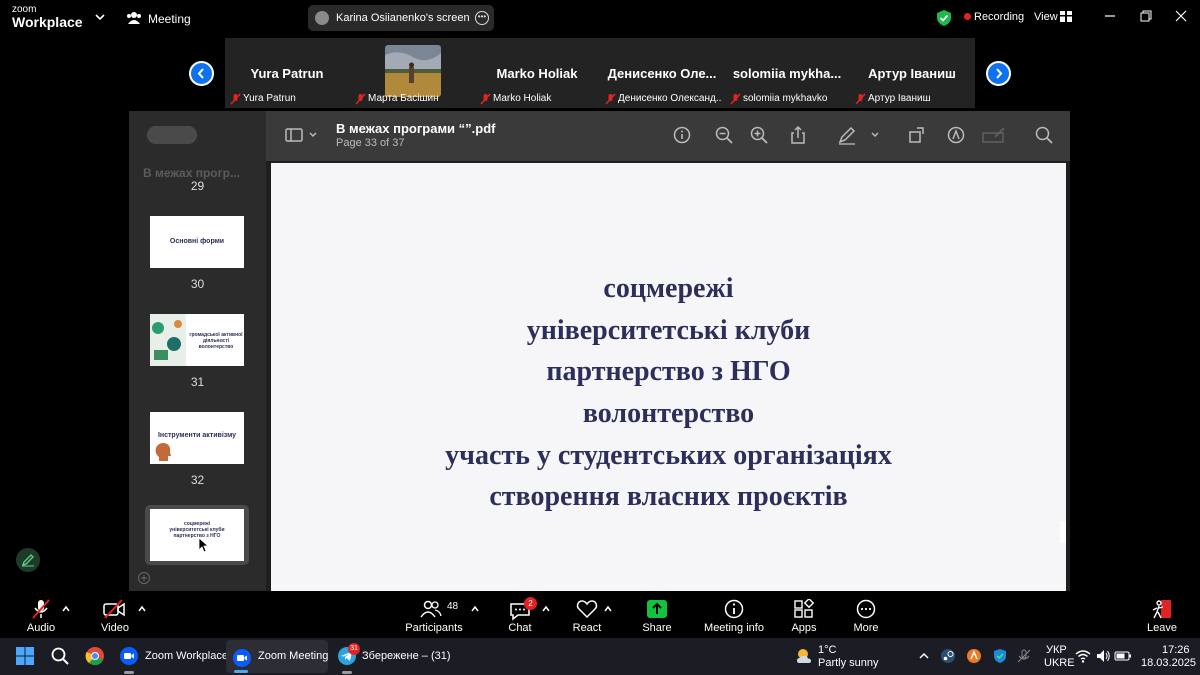 The width and height of the screenshot is (1200, 675). I want to click on tray-app-orange-icon, so click(974, 656).